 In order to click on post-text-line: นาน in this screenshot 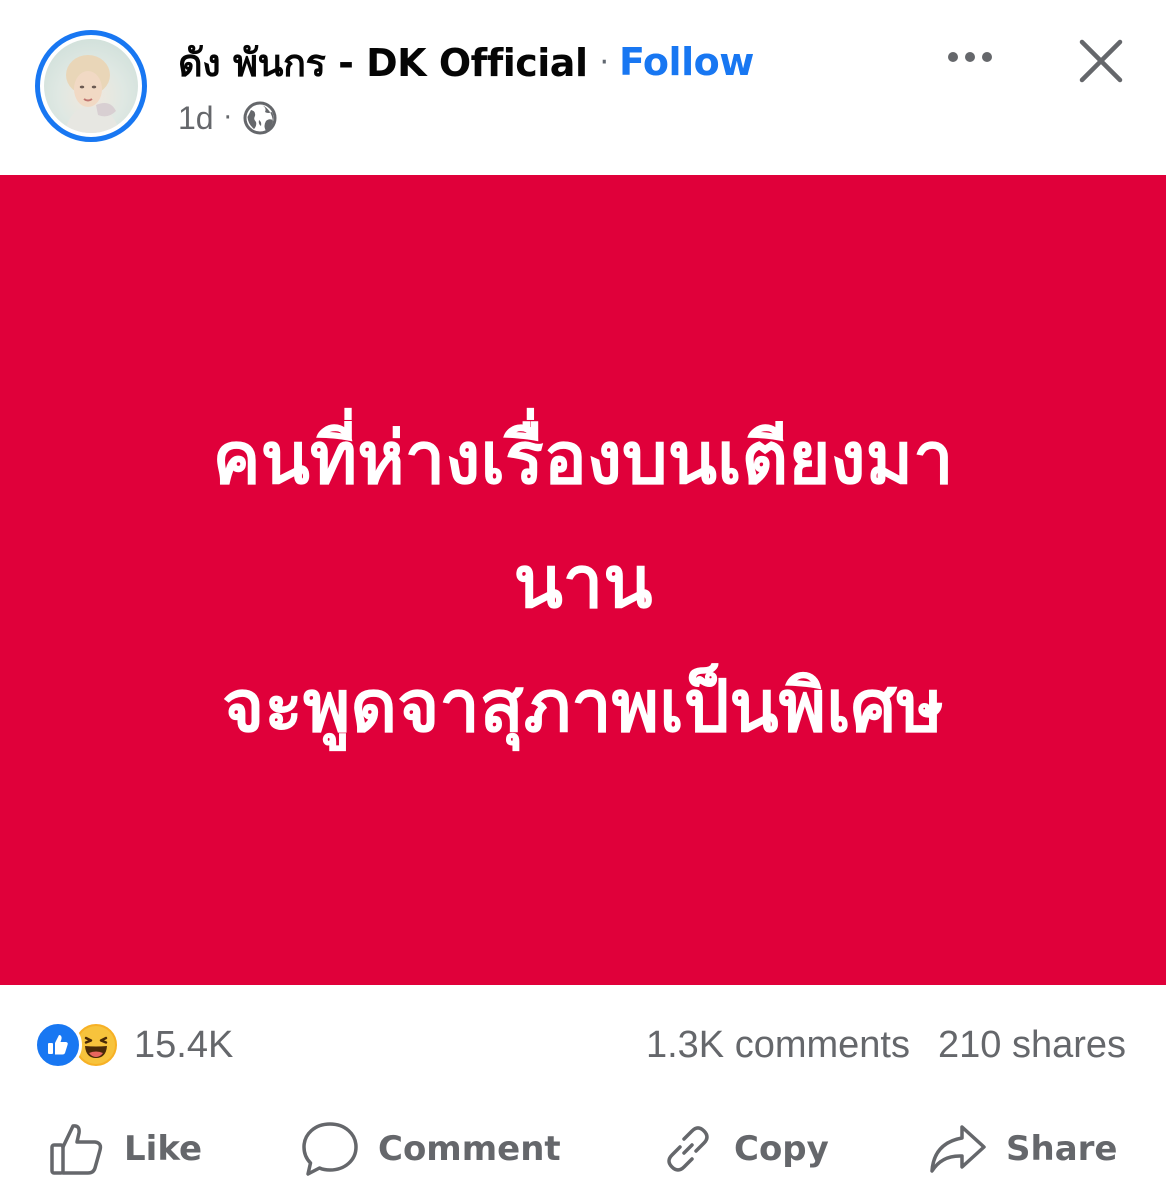, I will do `click(583, 582)`.